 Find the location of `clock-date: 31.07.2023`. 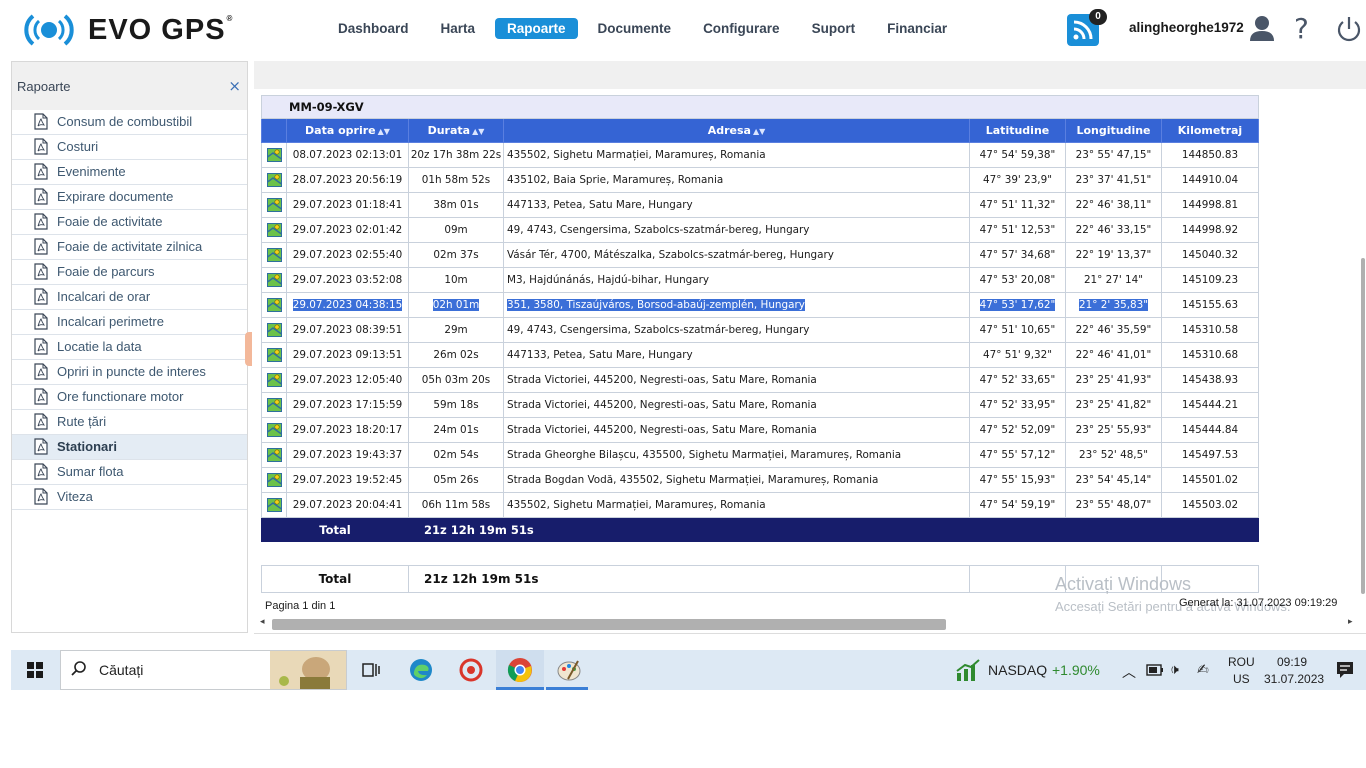

clock-date: 31.07.2023 is located at coordinates (1294, 679).